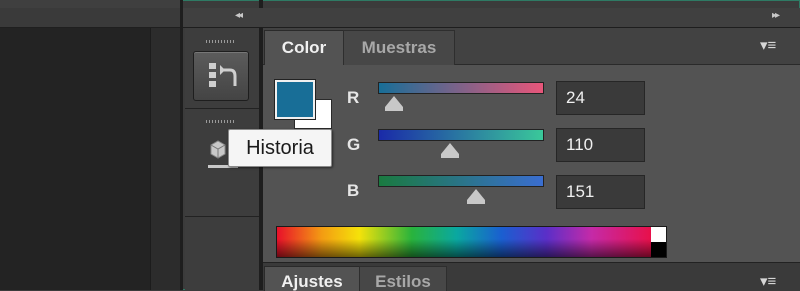 Image resolution: width=800 pixels, height=291 pixels. What do you see at coordinates (658, 234) in the screenshot?
I see `spectrum-white-swatch` at bounding box center [658, 234].